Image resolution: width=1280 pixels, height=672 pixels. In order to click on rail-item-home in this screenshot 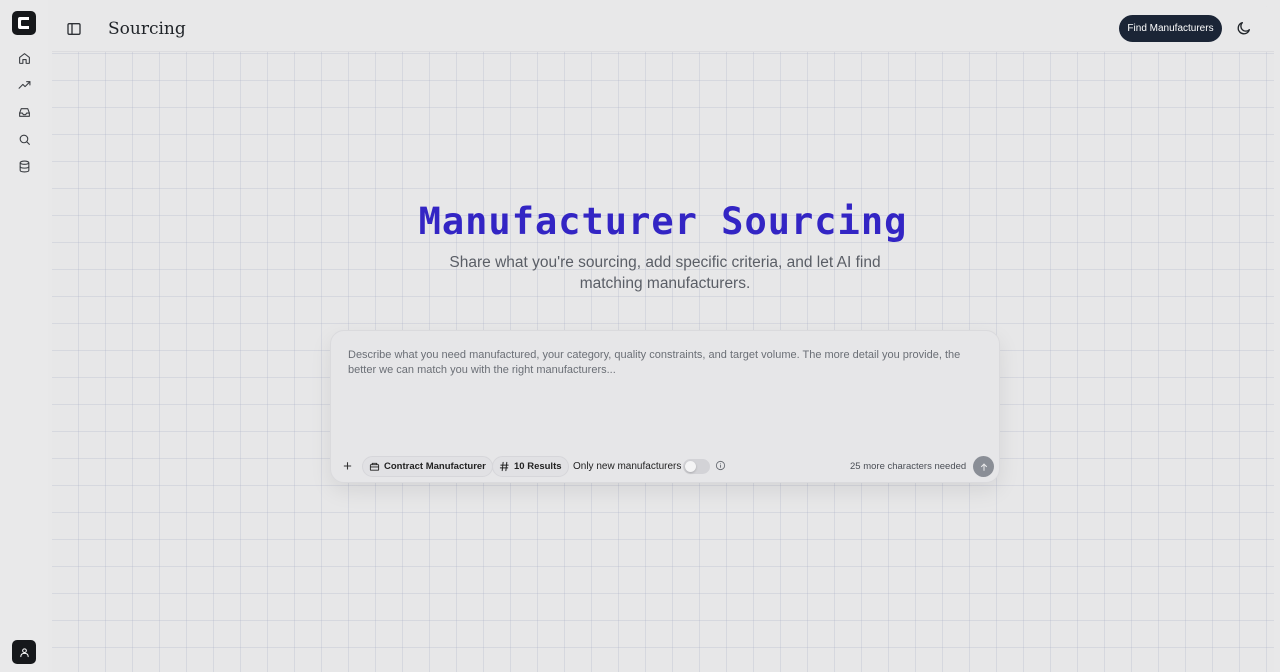, I will do `click(24, 58)`.